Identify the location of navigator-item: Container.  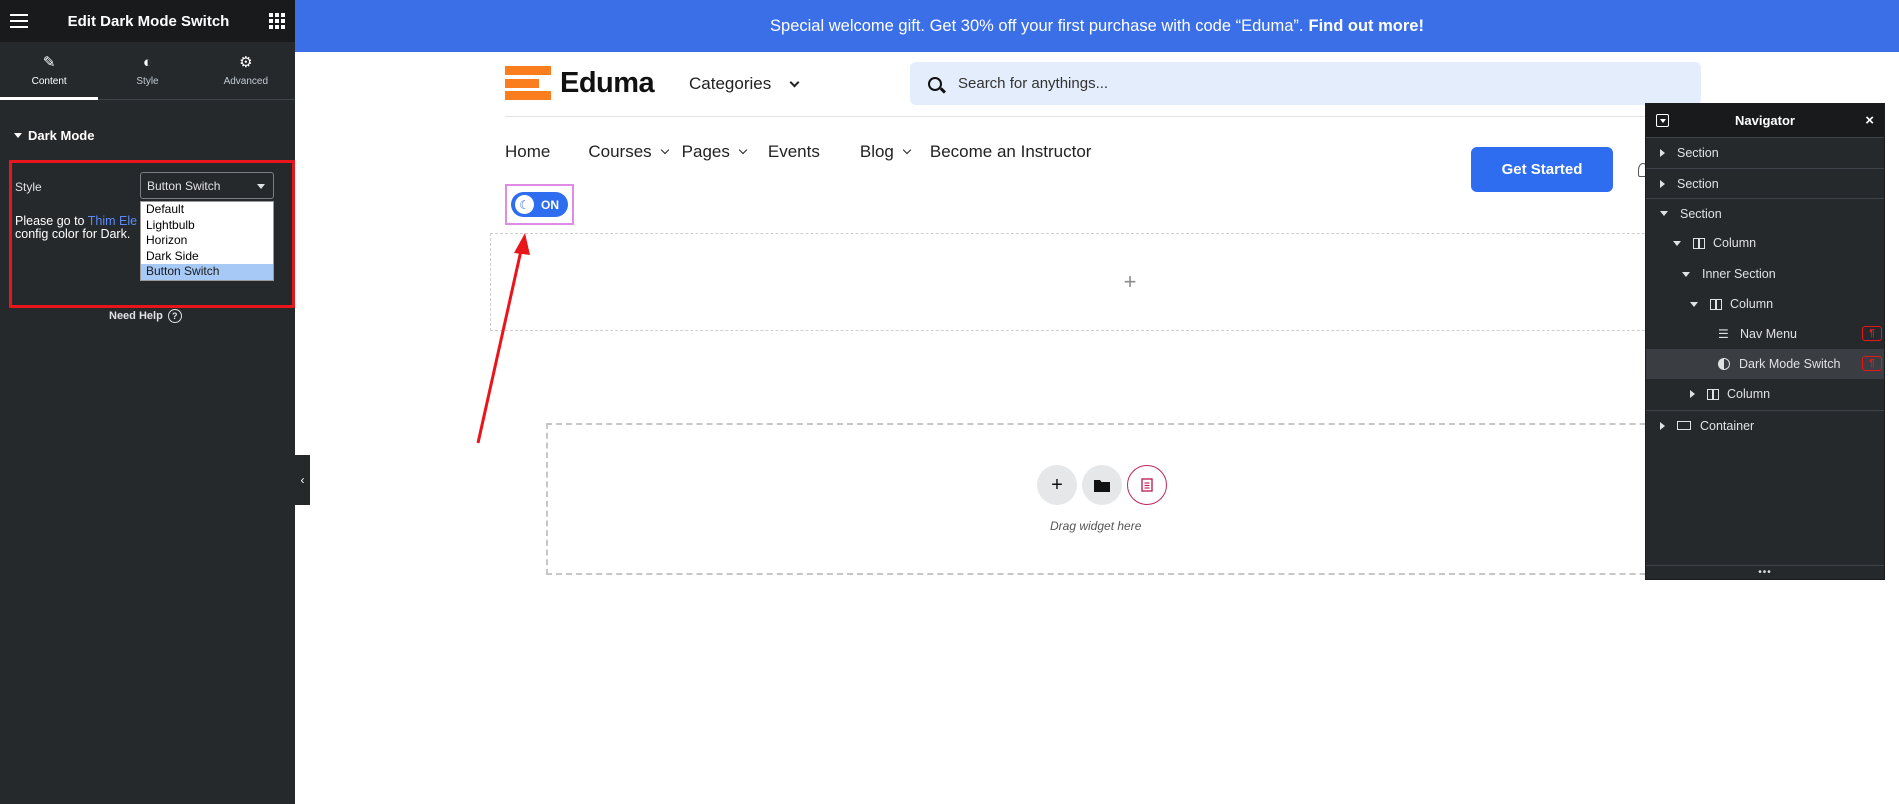
(1765, 425).